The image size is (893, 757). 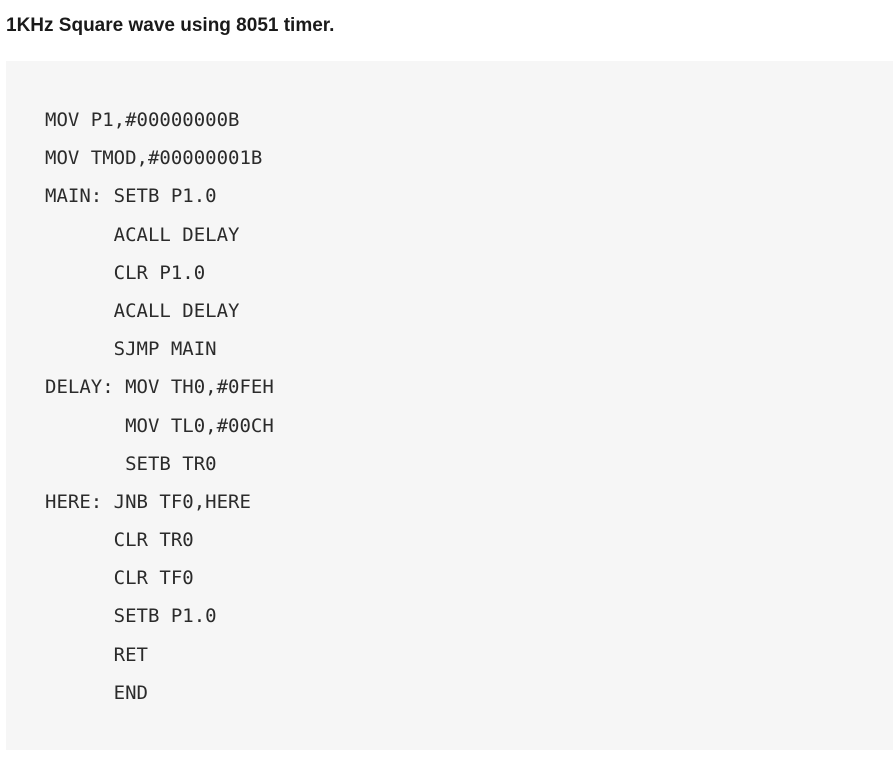 What do you see at coordinates (96, 692) in the screenshot?
I see `code-line: END` at bounding box center [96, 692].